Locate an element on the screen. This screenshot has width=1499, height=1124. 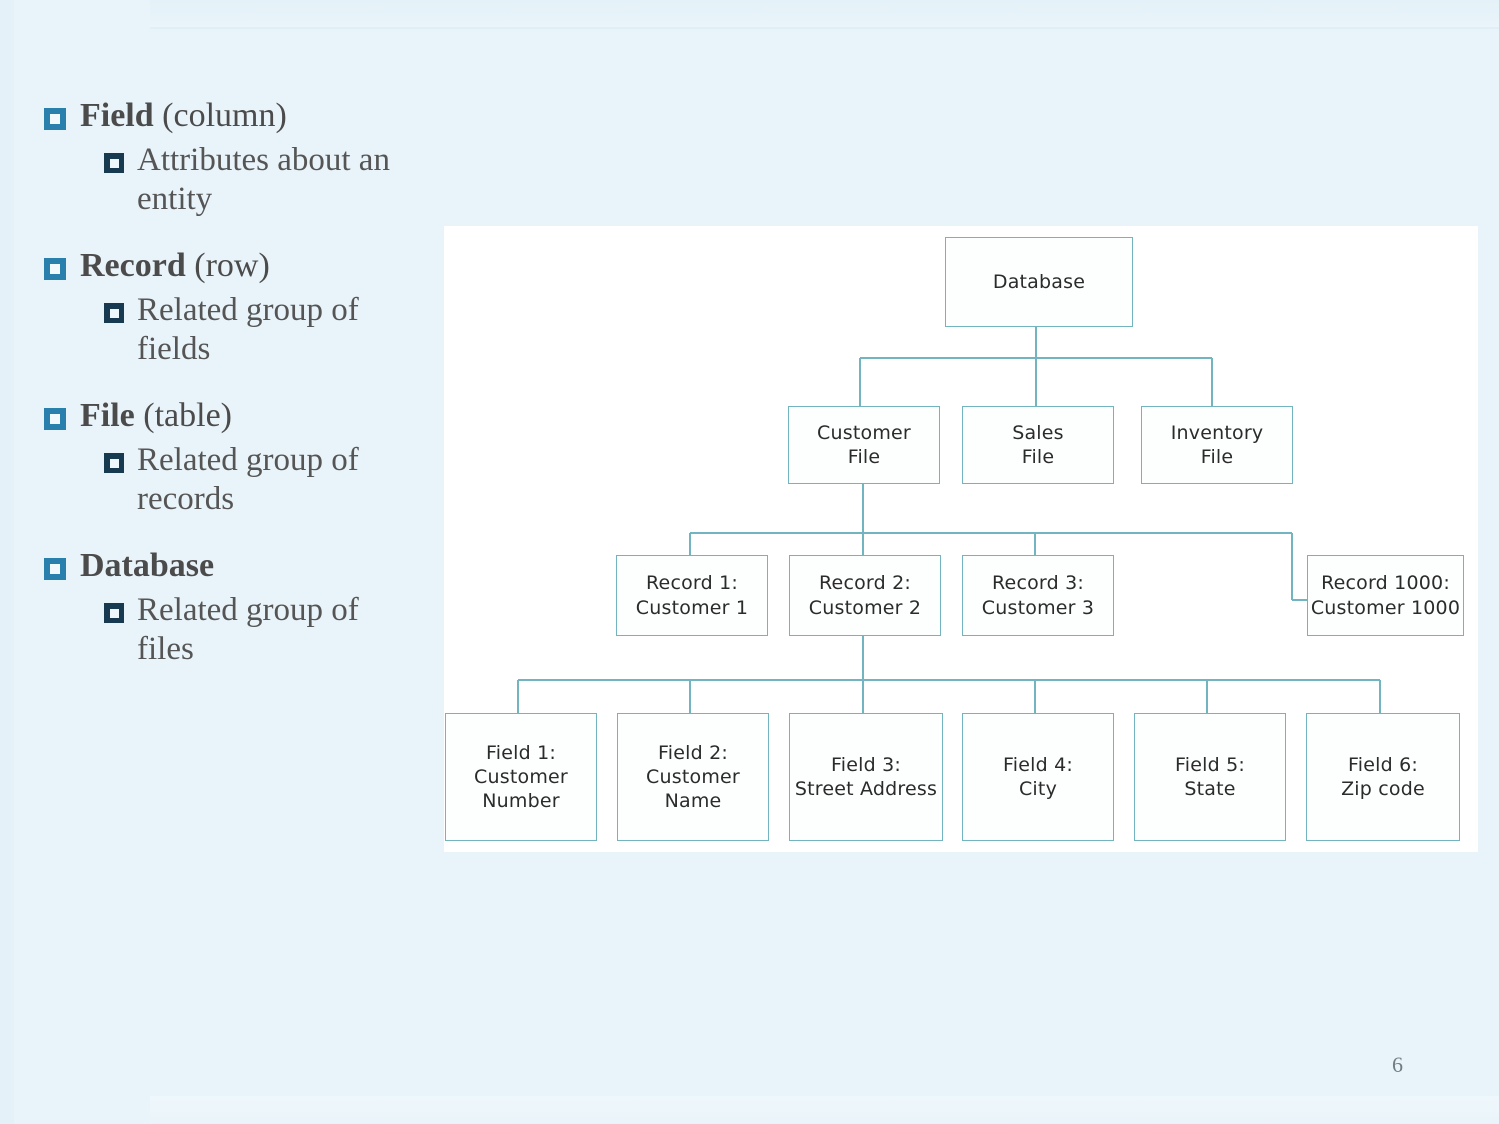
bullet-record-text: Record (row) is located at coordinates (175, 265).